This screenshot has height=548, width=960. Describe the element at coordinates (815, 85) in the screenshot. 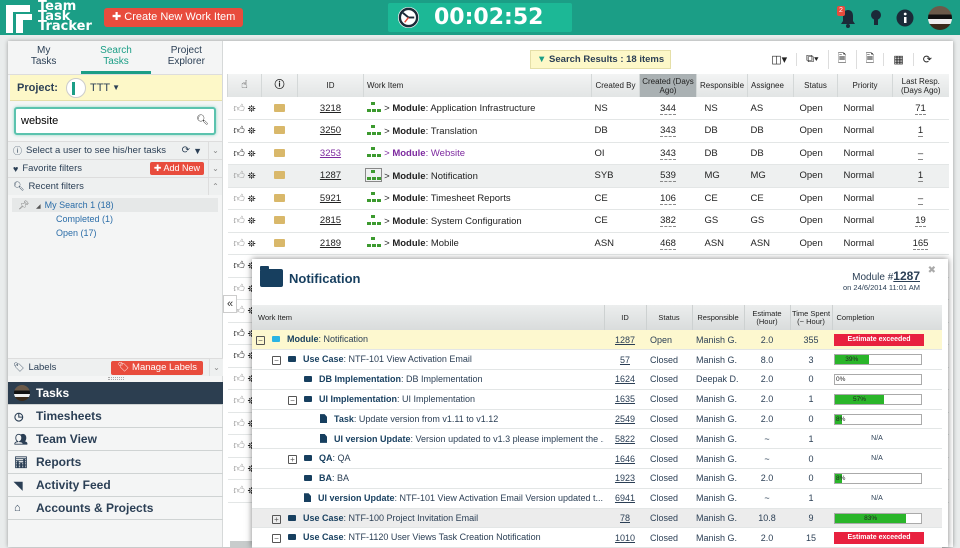

I see `header-status: Status` at that location.